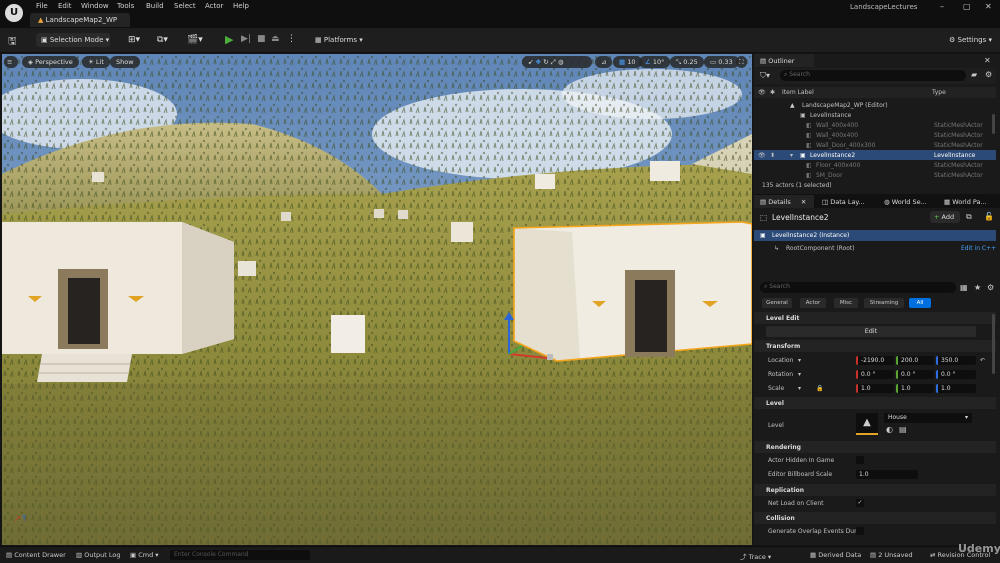 This screenshot has height=563, width=1000. I want to click on location-z-field: 350.0, so click(956, 360).